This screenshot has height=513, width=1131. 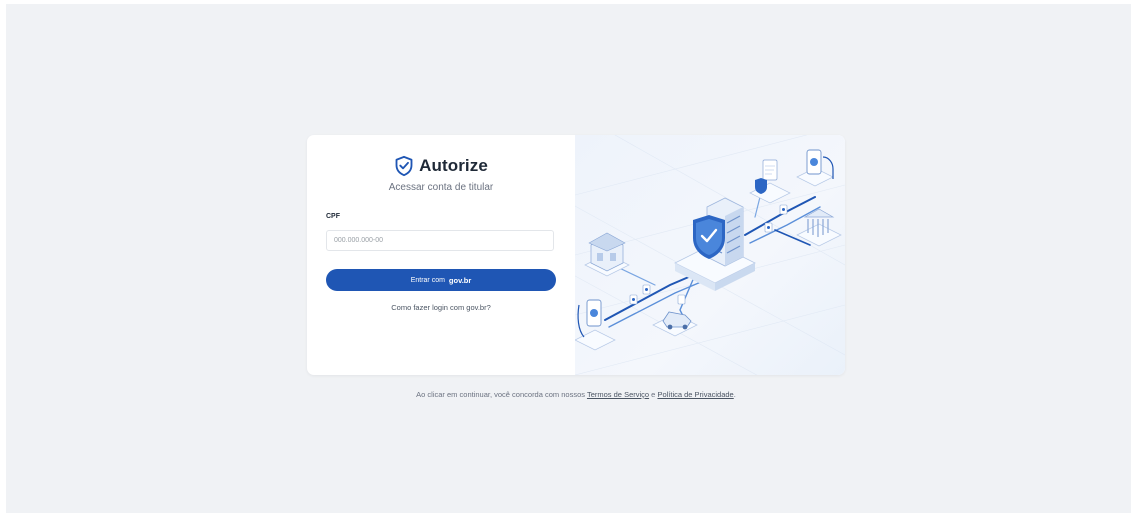 What do you see at coordinates (653, 394) in the screenshot?
I see `footer-conjunction: e` at bounding box center [653, 394].